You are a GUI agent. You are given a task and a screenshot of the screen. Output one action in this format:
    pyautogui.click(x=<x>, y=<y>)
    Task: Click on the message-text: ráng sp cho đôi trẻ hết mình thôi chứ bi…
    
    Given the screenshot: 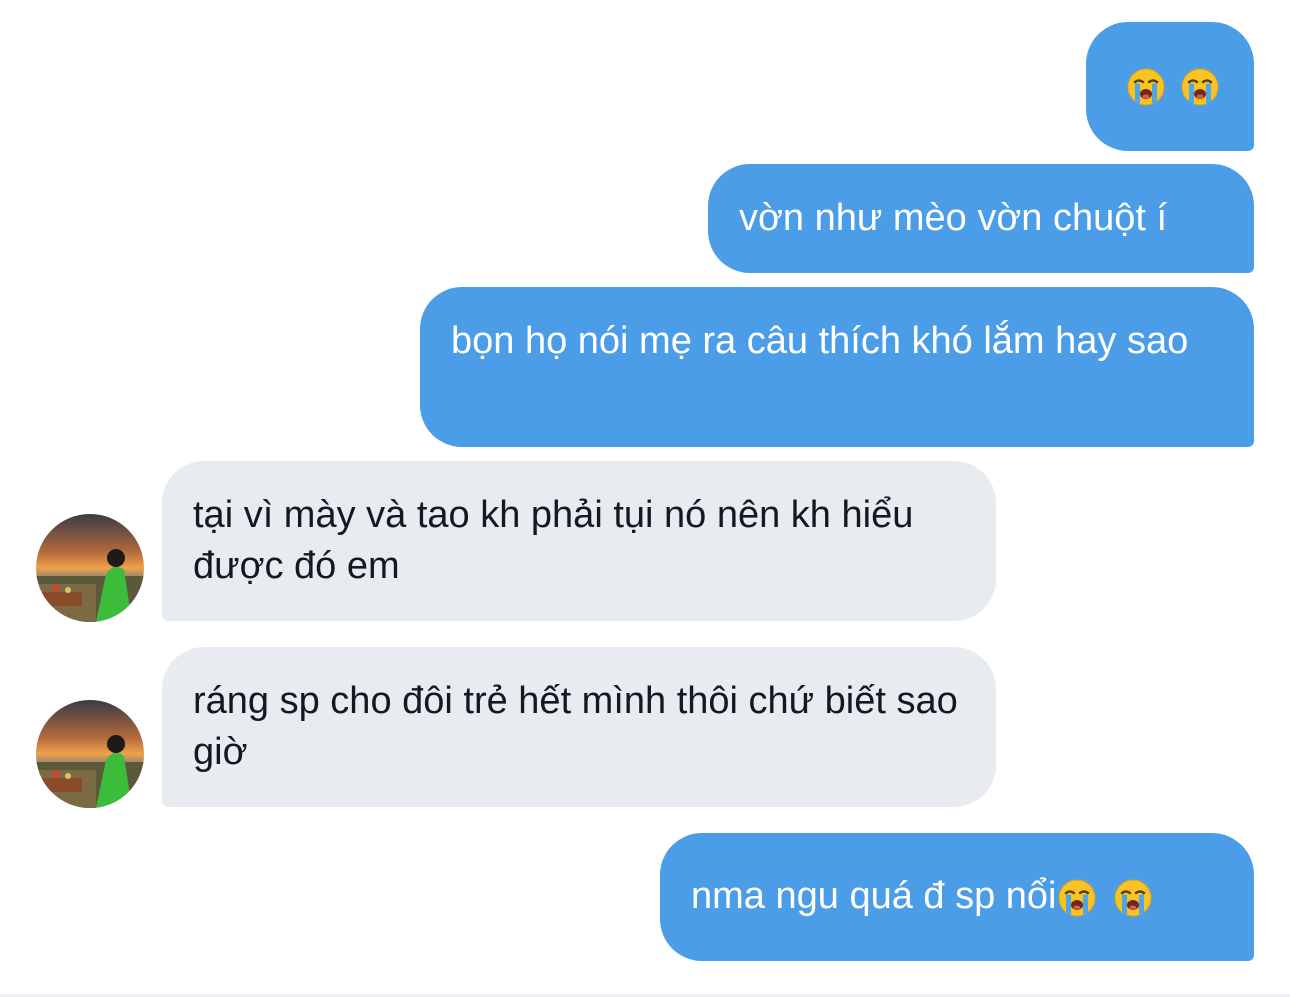 What is the action you would take?
    pyautogui.click(x=575, y=726)
    